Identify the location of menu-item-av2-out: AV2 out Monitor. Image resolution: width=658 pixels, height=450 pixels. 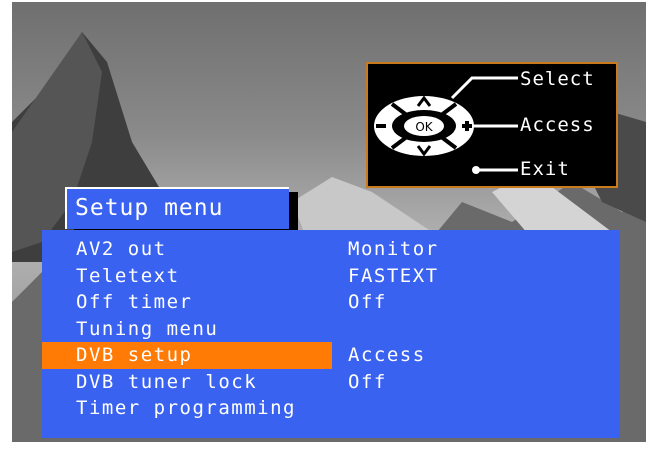
(331, 249).